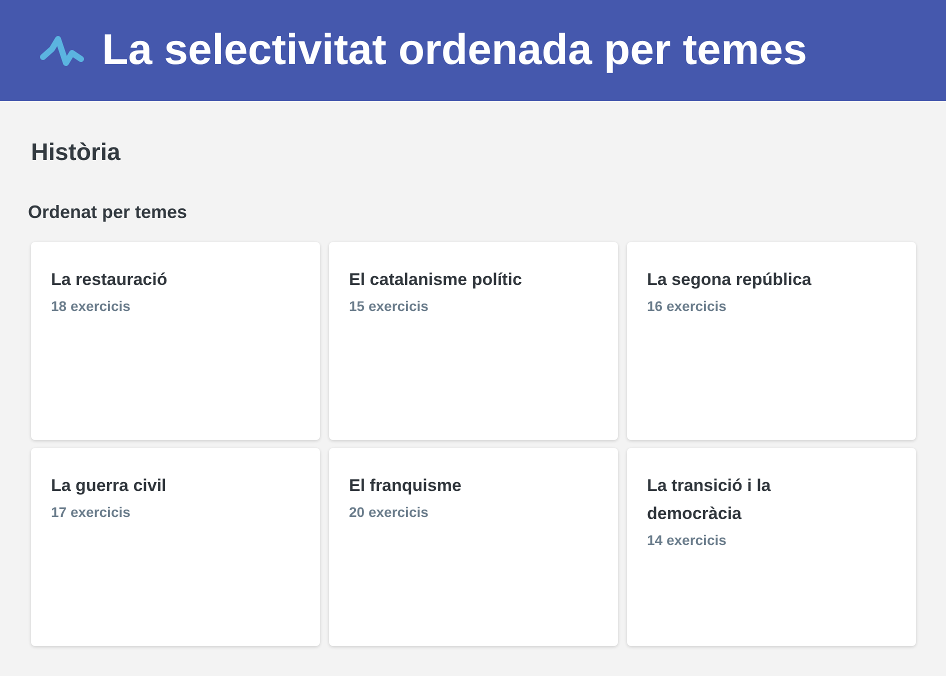 The height and width of the screenshot is (676, 946). I want to click on exercise-count: 15 exercicis, so click(388, 306).